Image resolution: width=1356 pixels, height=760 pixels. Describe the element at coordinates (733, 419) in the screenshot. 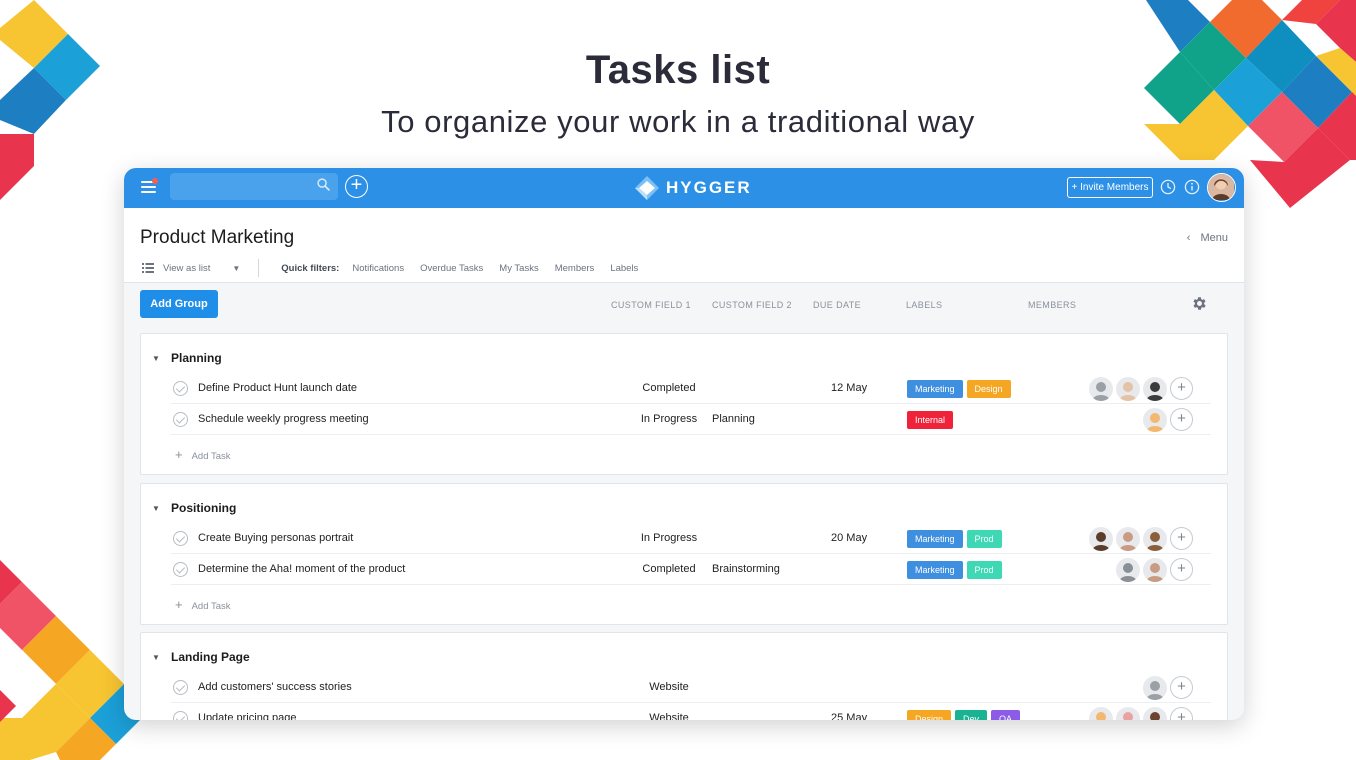

I see `custom-field-2-cell: Planning` at that location.